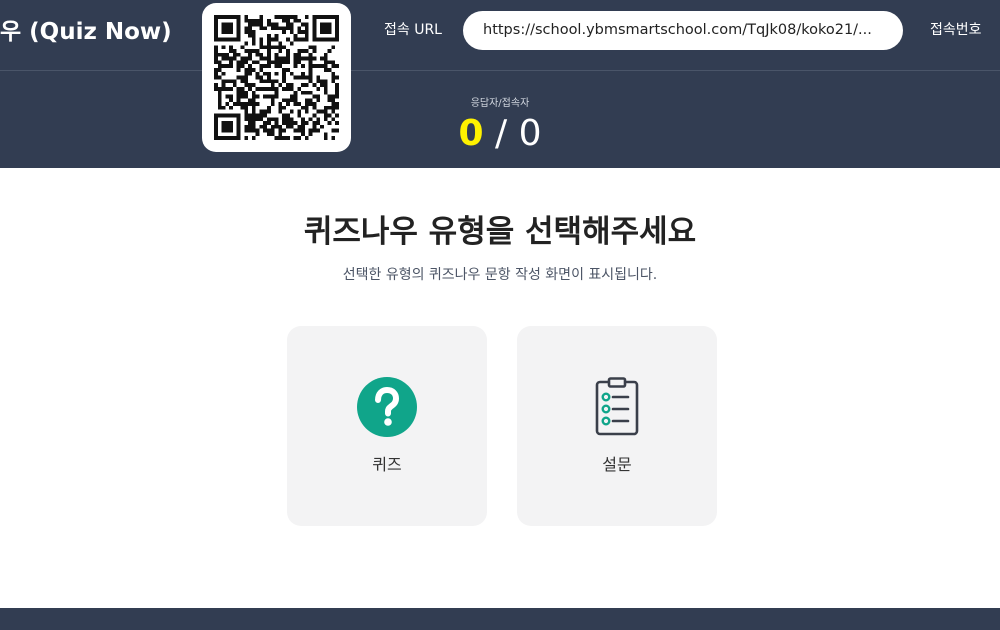 Image resolution: width=1000 pixels, height=630 pixels. I want to click on qr-code, so click(276, 77).